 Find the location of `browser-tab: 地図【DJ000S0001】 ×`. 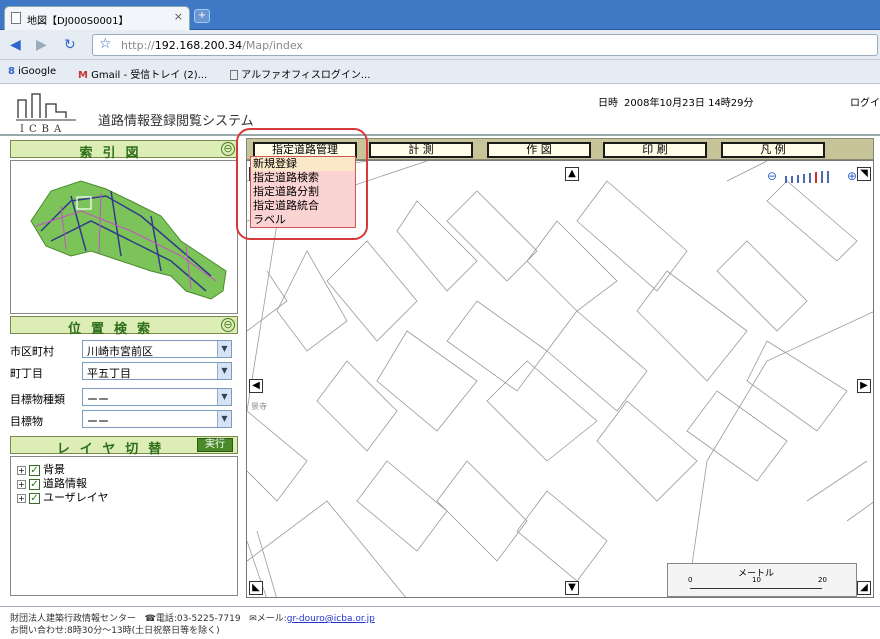

browser-tab: 地図【DJ000S0001】 × is located at coordinates (97, 18).